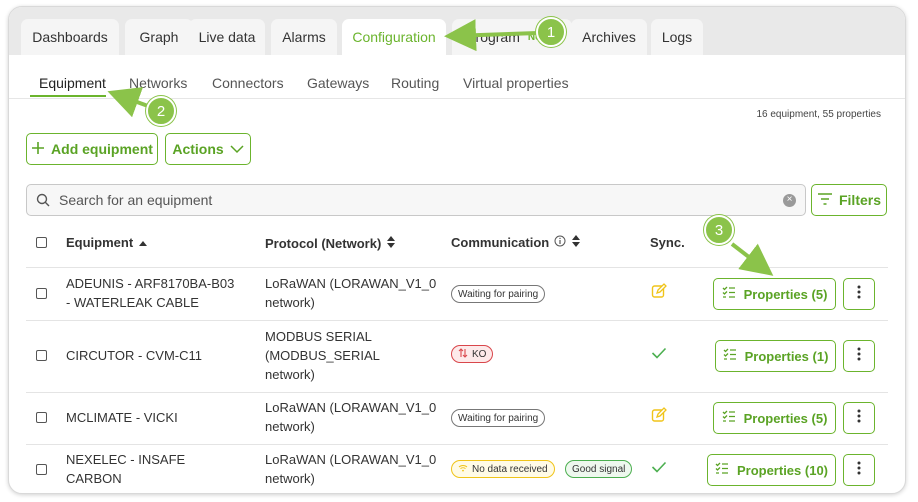 The width and height of the screenshot is (918, 502). Describe the element at coordinates (94, 478) in the screenshot. I see `equipment-name-line: CARBON` at that location.